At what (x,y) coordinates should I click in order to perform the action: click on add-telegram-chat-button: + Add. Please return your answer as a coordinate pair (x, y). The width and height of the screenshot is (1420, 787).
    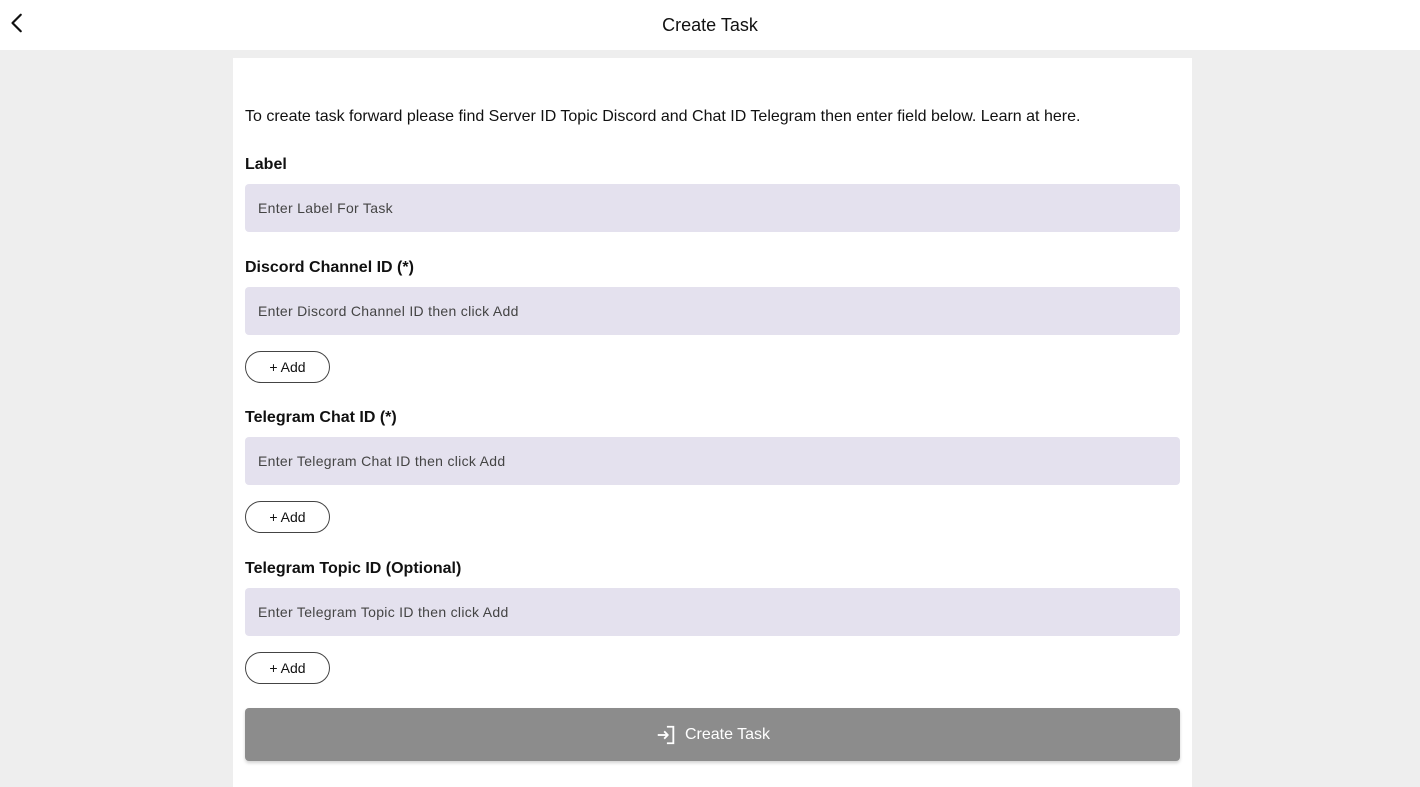
    Looking at the image, I should click on (287, 517).